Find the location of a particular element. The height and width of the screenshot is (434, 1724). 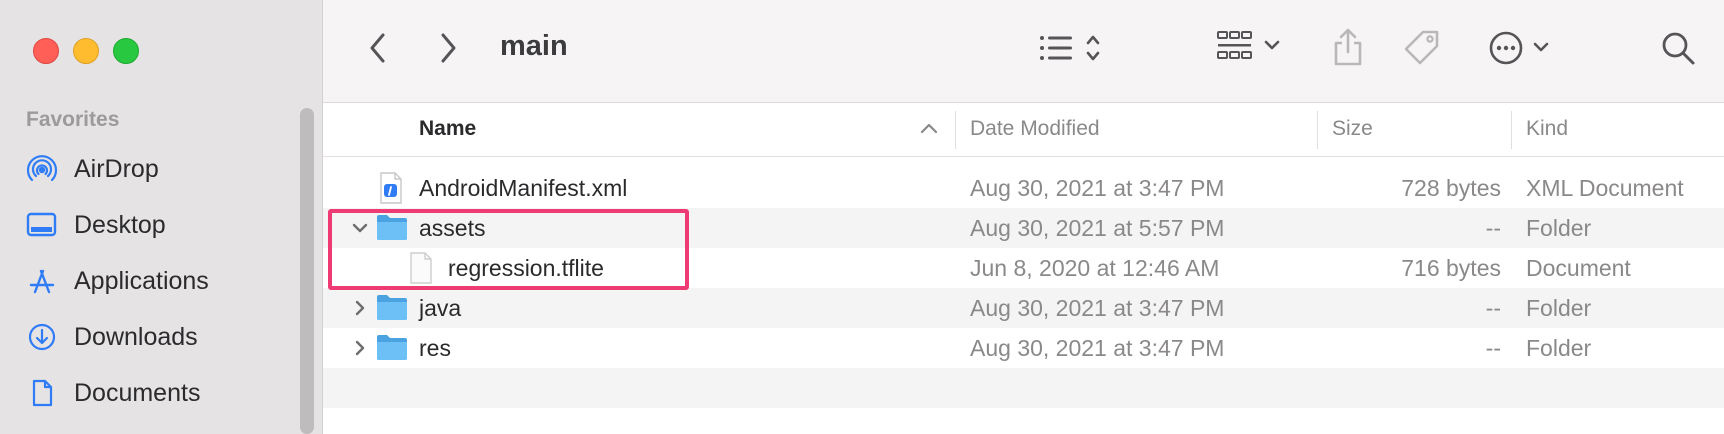

downloads-icon is located at coordinates (46, 337).